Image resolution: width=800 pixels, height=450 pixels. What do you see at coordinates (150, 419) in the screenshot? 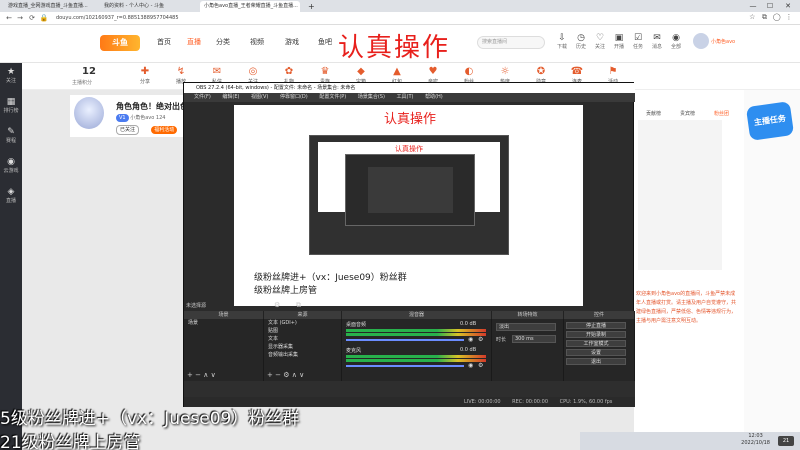
I see `stream-overlay-line1: 5级粉丝牌进+（vx：Juese09）粉丝群` at bounding box center [150, 419].